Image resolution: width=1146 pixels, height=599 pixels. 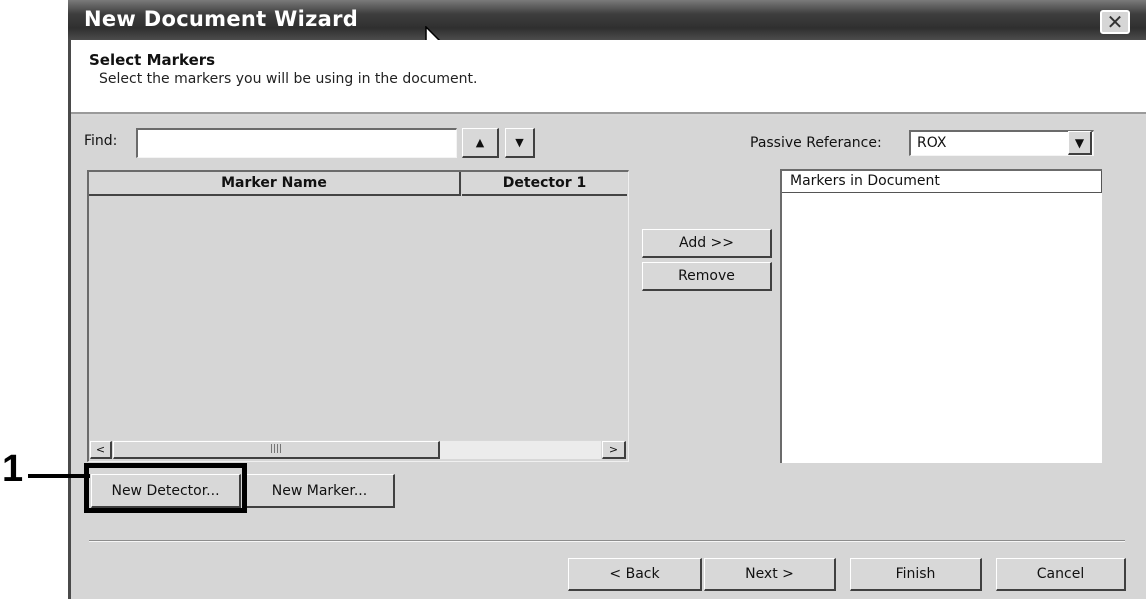 What do you see at coordinates (276, 450) in the screenshot?
I see `scrollbar-thumb: ||||` at bounding box center [276, 450].